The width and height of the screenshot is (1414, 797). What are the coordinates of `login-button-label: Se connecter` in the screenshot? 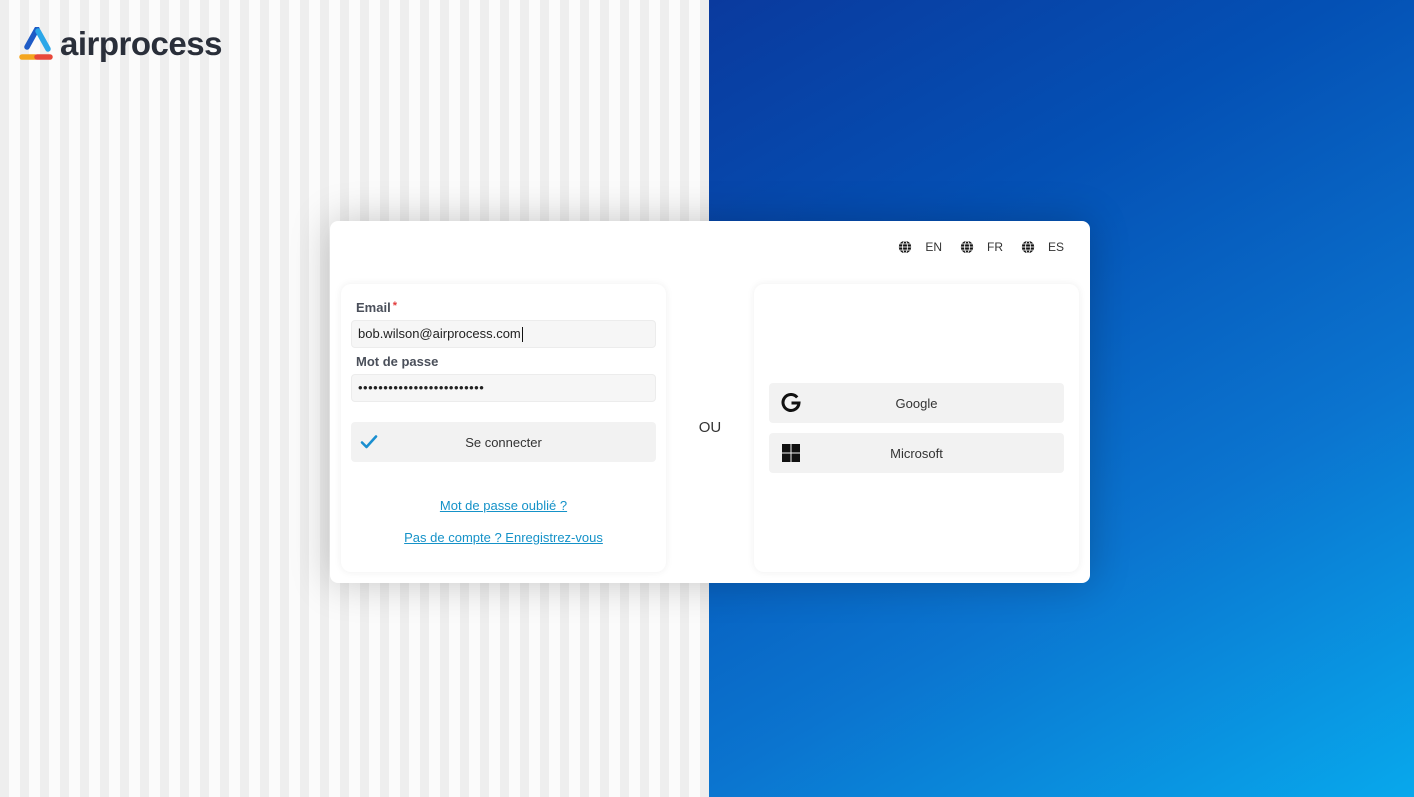 It's located at (503, 442).